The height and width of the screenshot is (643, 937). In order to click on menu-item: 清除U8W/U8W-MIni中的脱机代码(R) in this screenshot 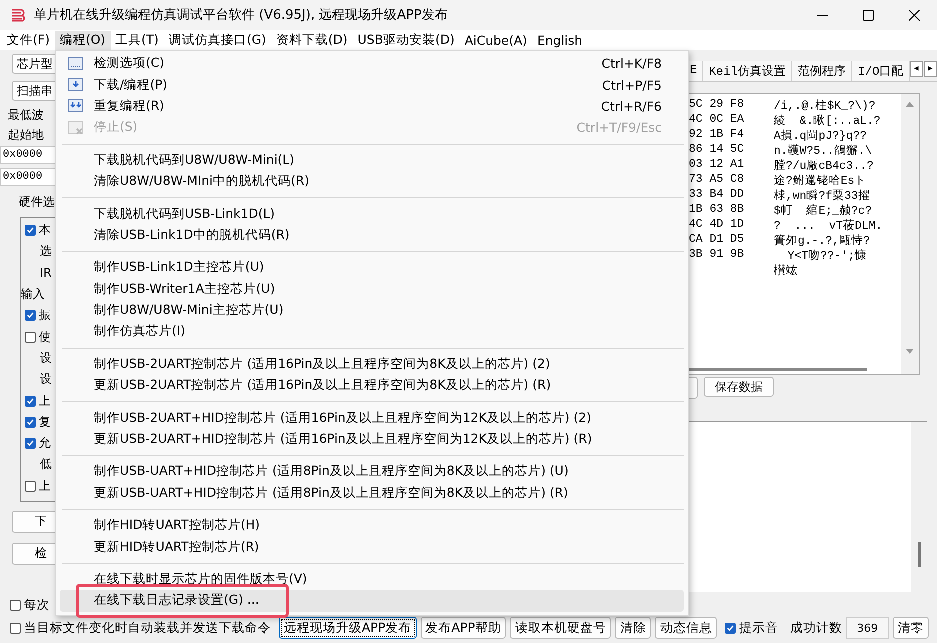, I will do `click(372, 181)`.